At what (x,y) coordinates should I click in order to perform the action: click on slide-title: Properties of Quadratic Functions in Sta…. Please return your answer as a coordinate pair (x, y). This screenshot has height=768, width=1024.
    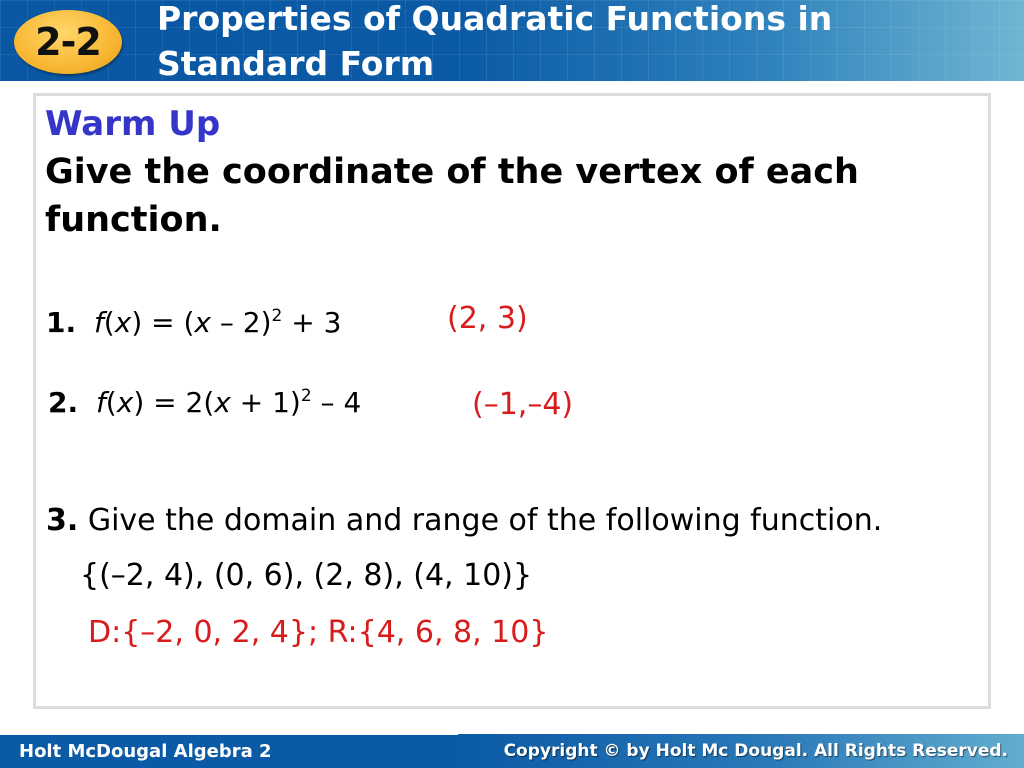
    Looking at the image, I should click on (494, 40).